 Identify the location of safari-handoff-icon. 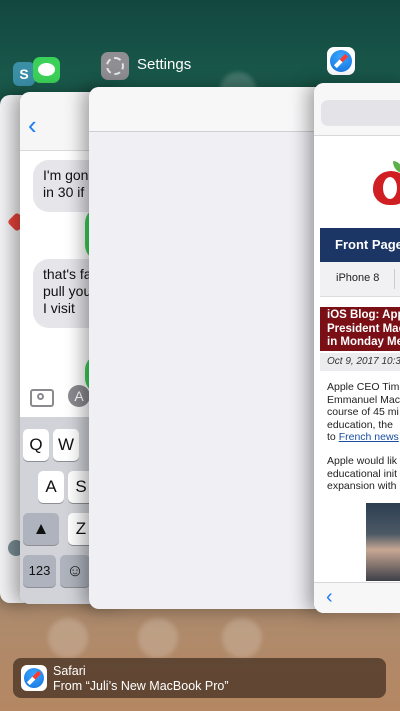
(34, 678).